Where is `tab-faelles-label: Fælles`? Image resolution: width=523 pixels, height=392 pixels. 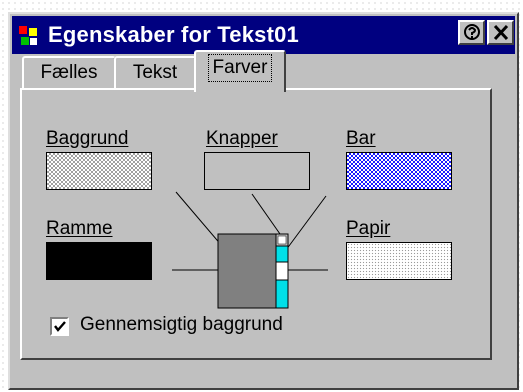
tab-faelles-label: Fælles is located at coordinates (69, 72).